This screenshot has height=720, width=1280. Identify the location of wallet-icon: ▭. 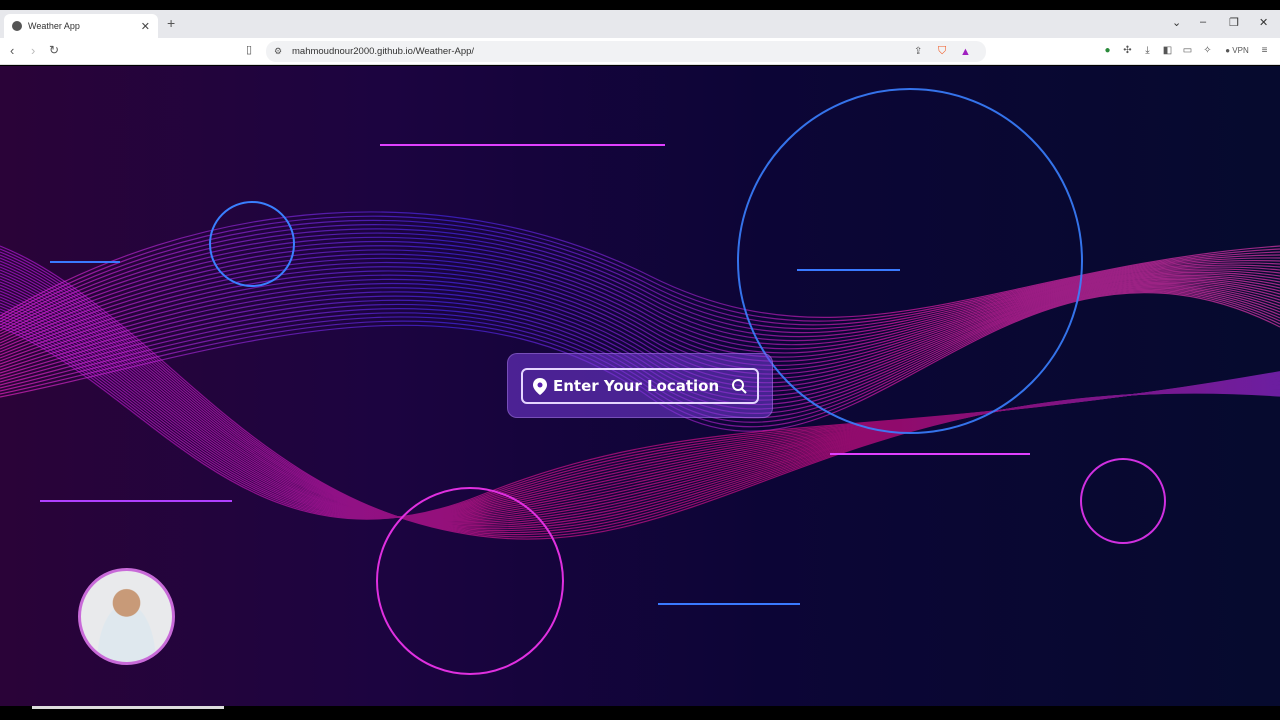
(1187, 50).